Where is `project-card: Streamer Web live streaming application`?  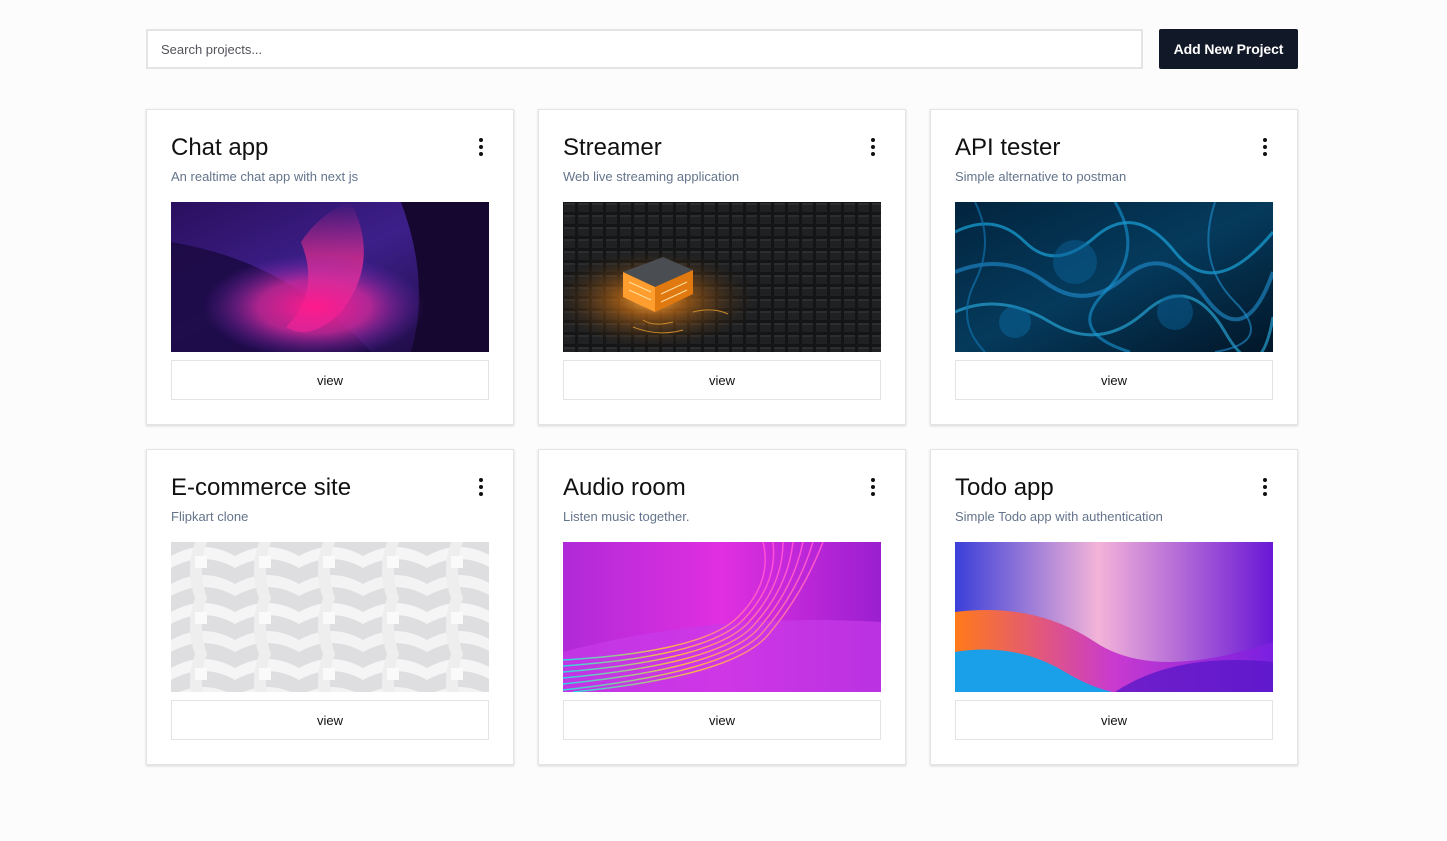 project-card: Streamer Web live streaming application is located at coordinates (722, 267).